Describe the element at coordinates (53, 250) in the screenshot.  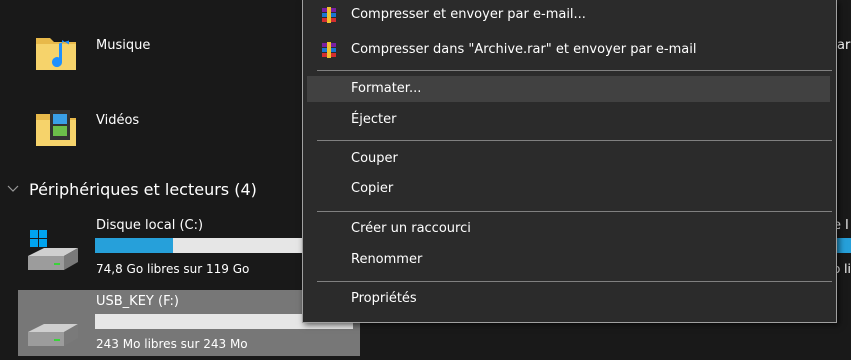
I see `windows-drive-icon` at that location.